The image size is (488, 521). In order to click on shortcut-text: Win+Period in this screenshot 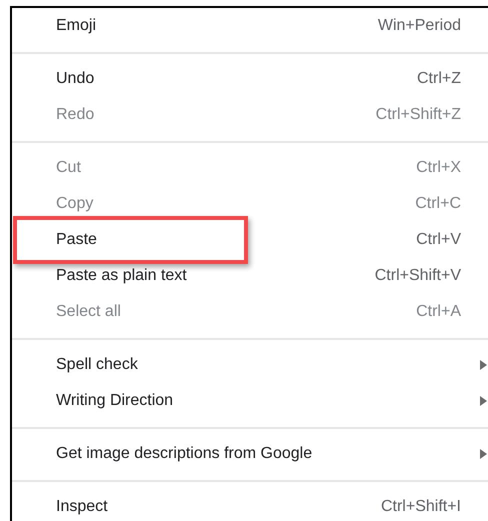, I will do `click(419, 26)`.